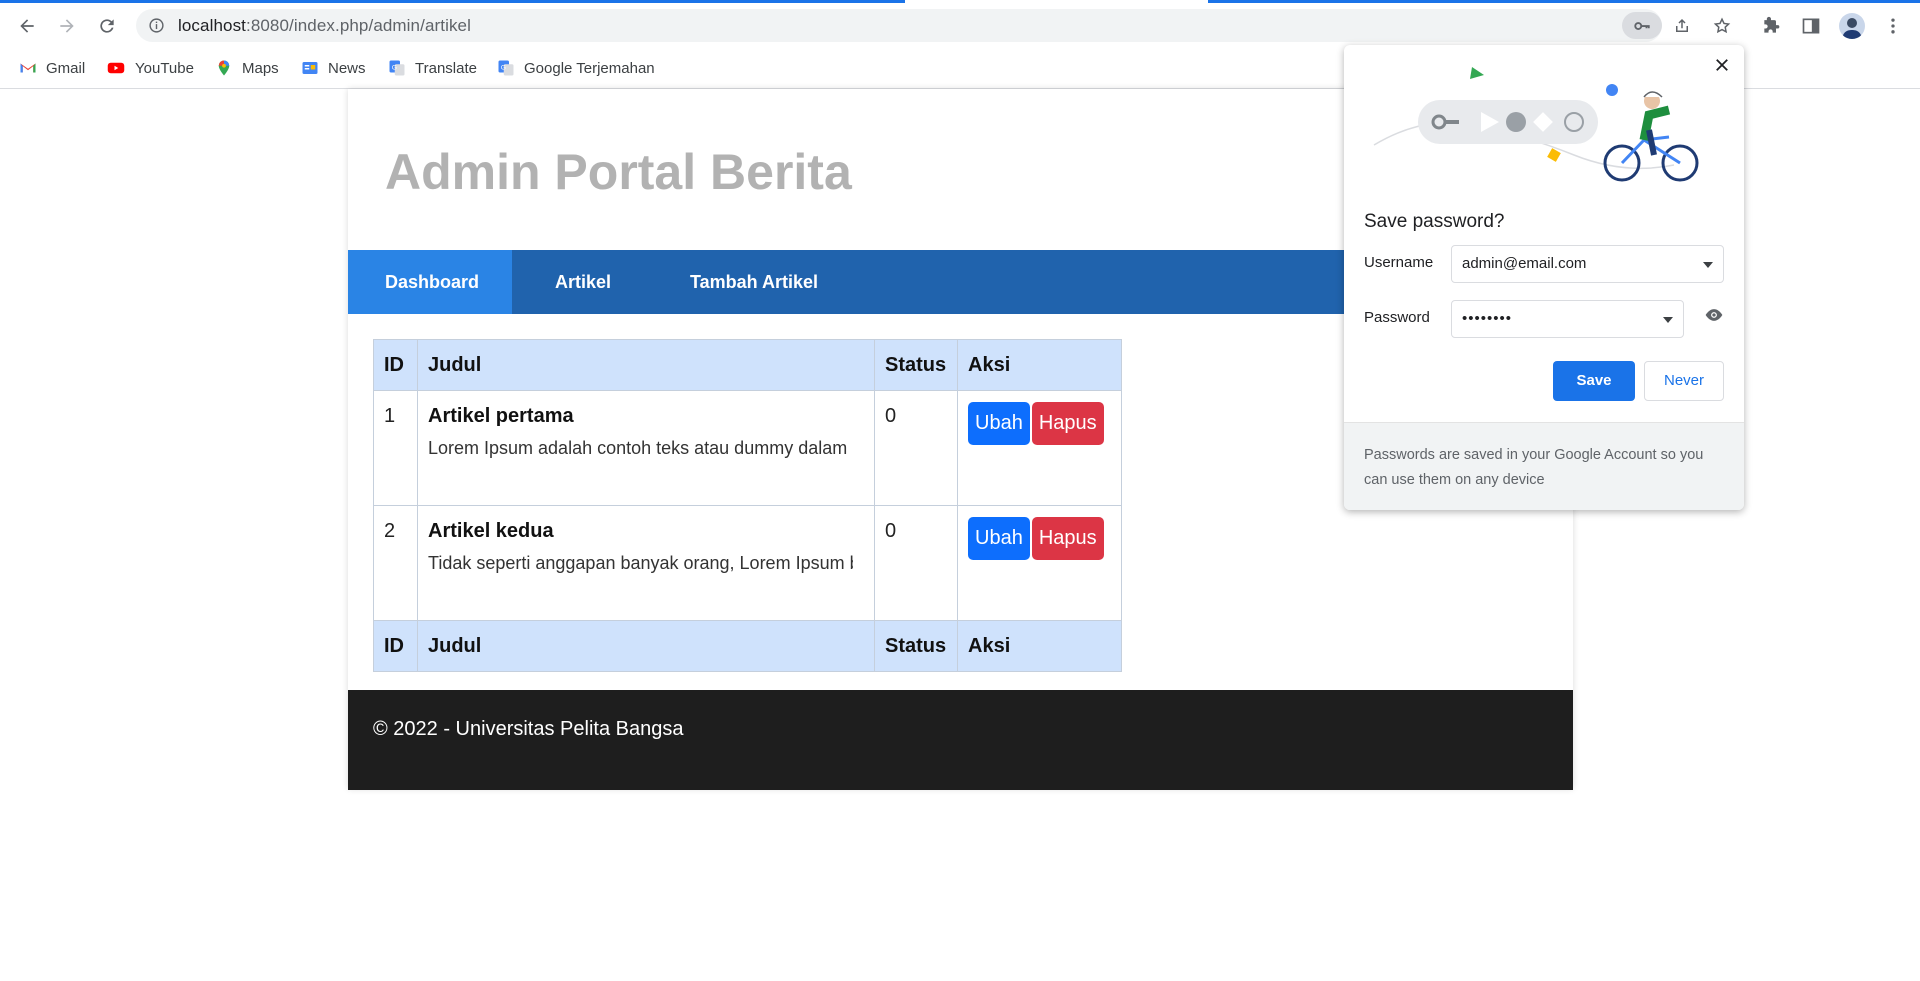 The height and width of the screenshot is (981, 1920). I want to click on bookmark-news: News, so click(333, 68).